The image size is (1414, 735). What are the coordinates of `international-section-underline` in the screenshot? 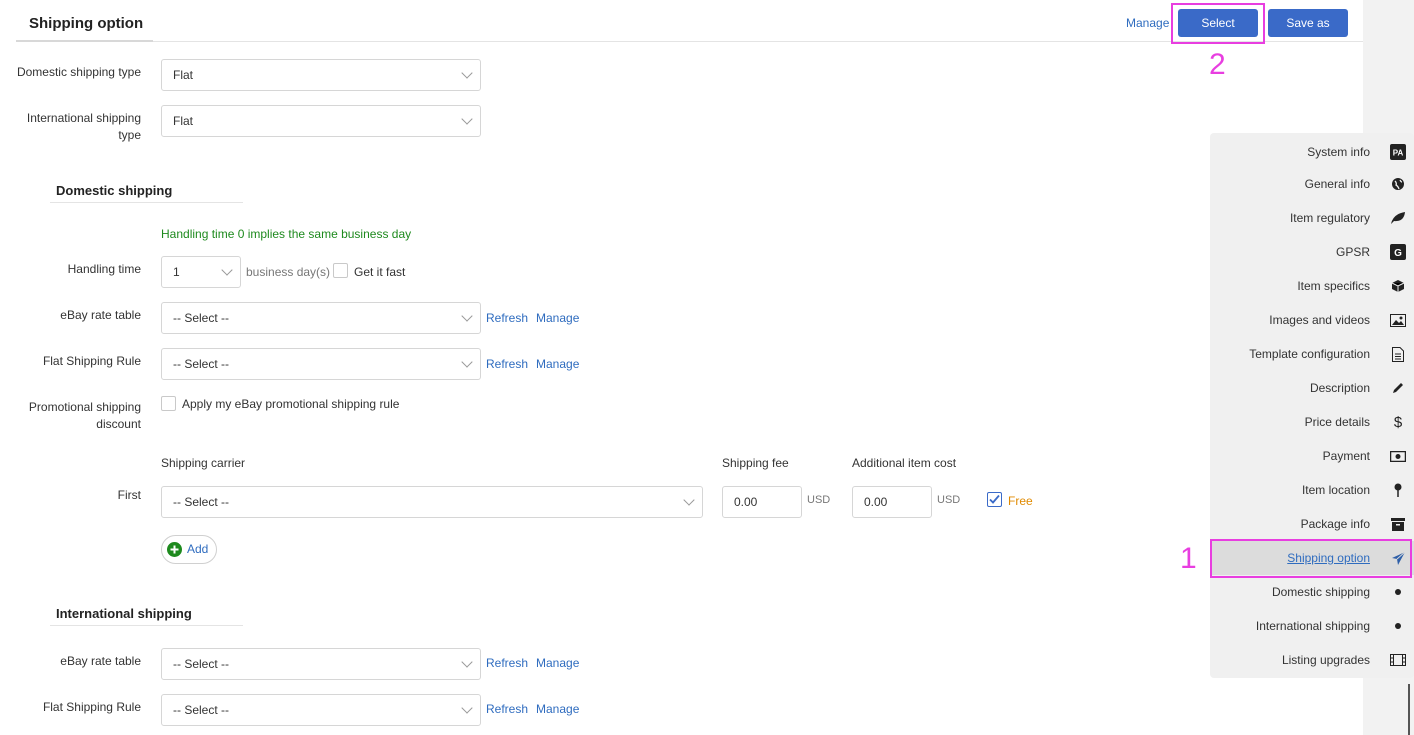 It's located at (146, 625).